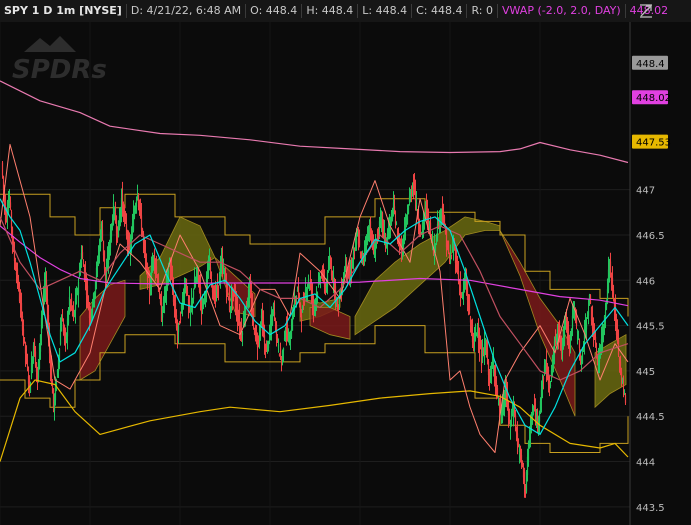  I want to click on price-tick-1: 444, so click(645, 463).